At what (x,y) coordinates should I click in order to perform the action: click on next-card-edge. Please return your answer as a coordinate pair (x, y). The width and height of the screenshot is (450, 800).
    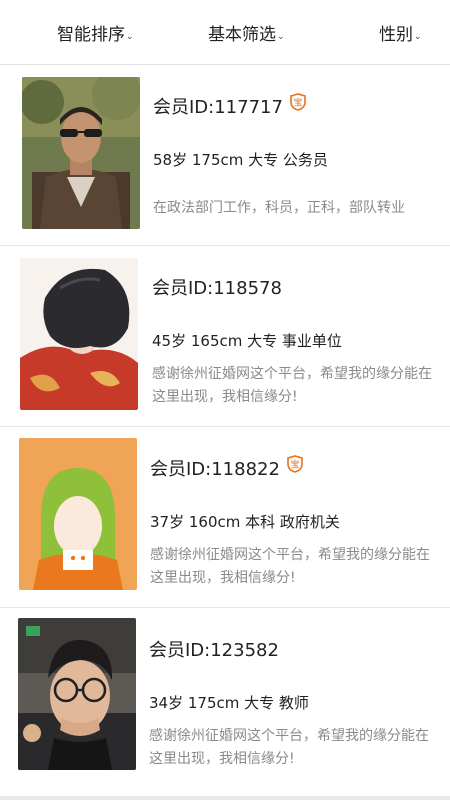
    Looking at the image, I should click on (225, 798).